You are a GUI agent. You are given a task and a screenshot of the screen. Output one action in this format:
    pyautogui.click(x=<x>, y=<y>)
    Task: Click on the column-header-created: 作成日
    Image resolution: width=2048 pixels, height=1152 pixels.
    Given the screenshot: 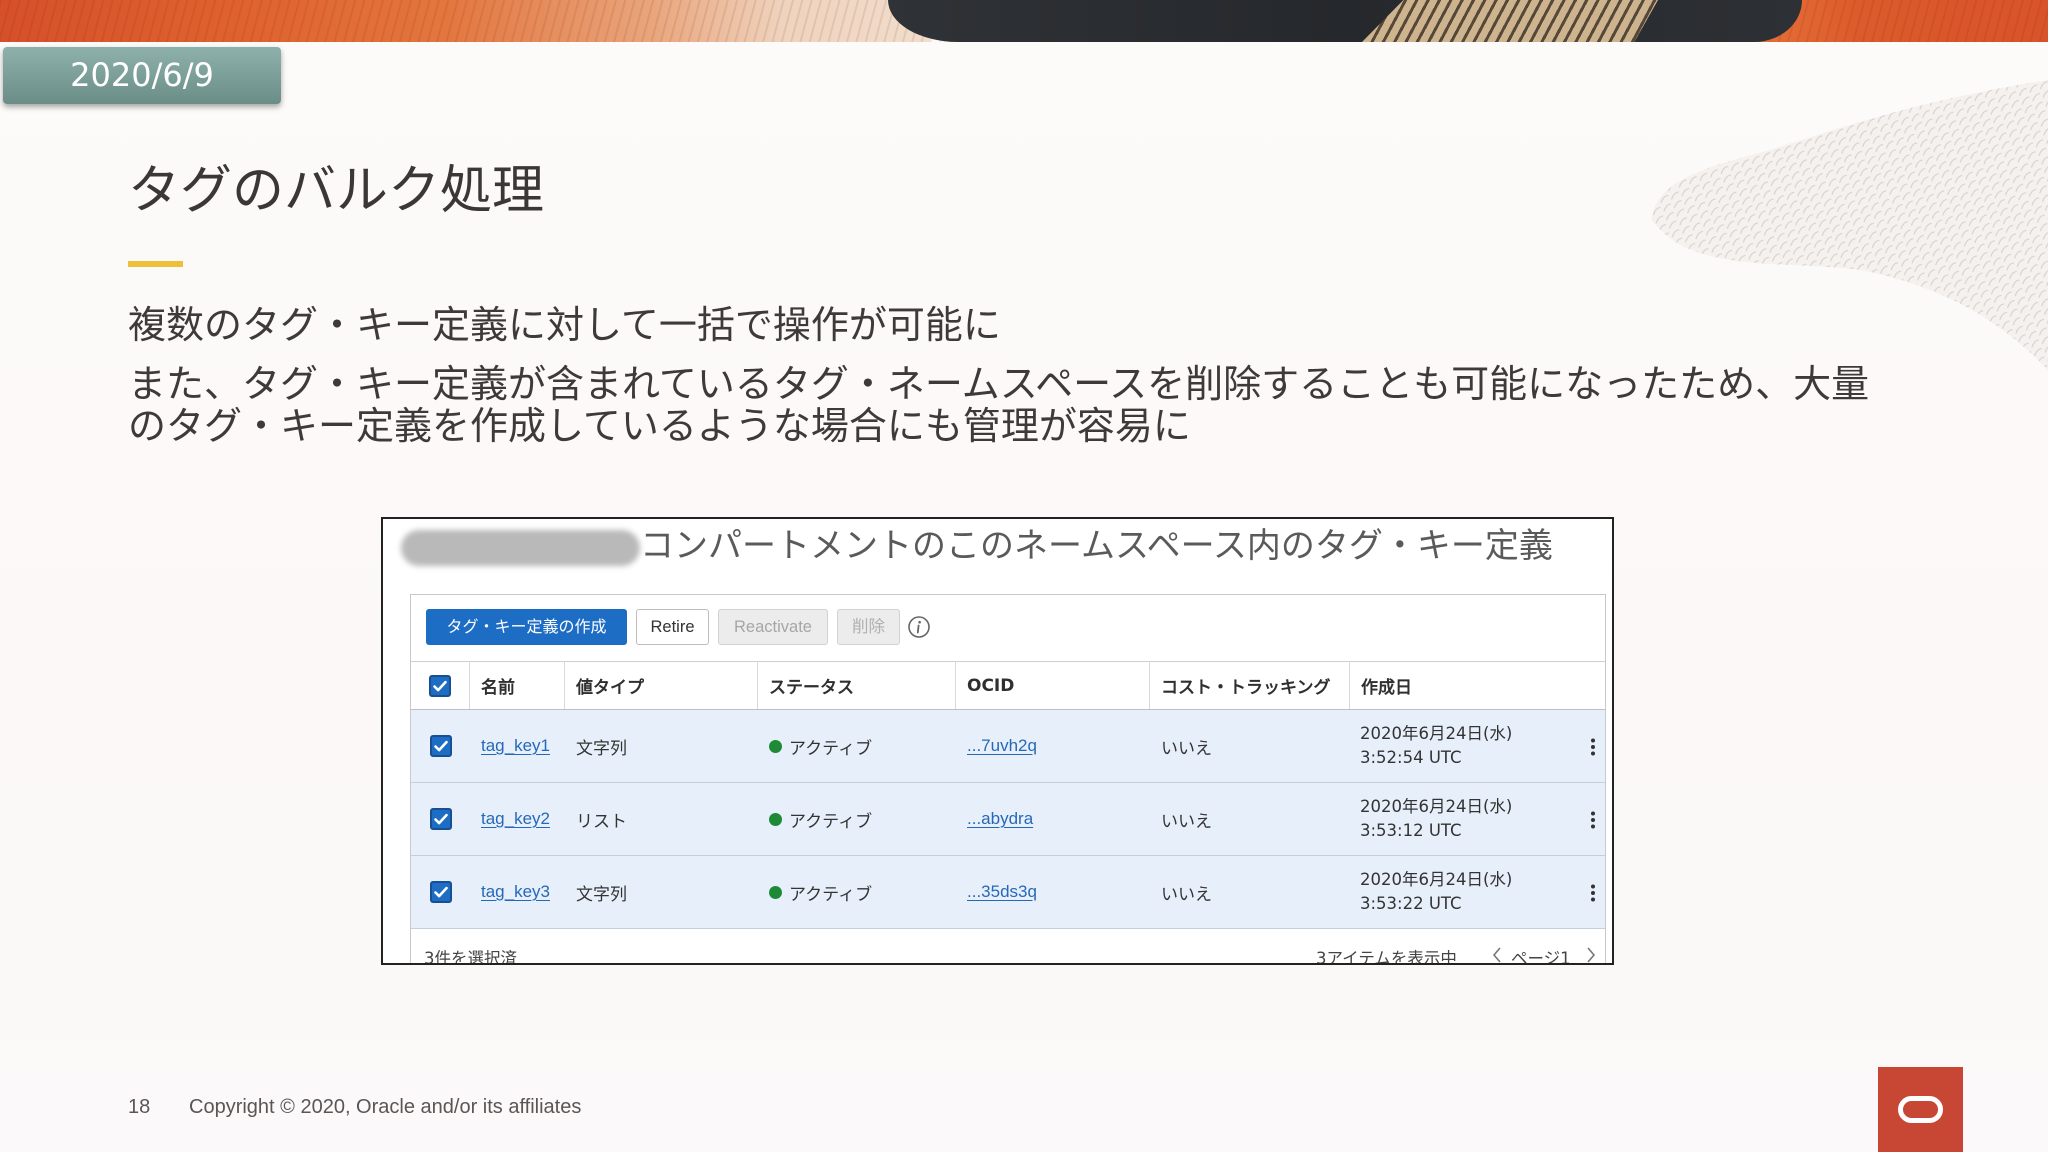 What is the action you would take?
    pyautogui.click(x=1477, y=685)
    